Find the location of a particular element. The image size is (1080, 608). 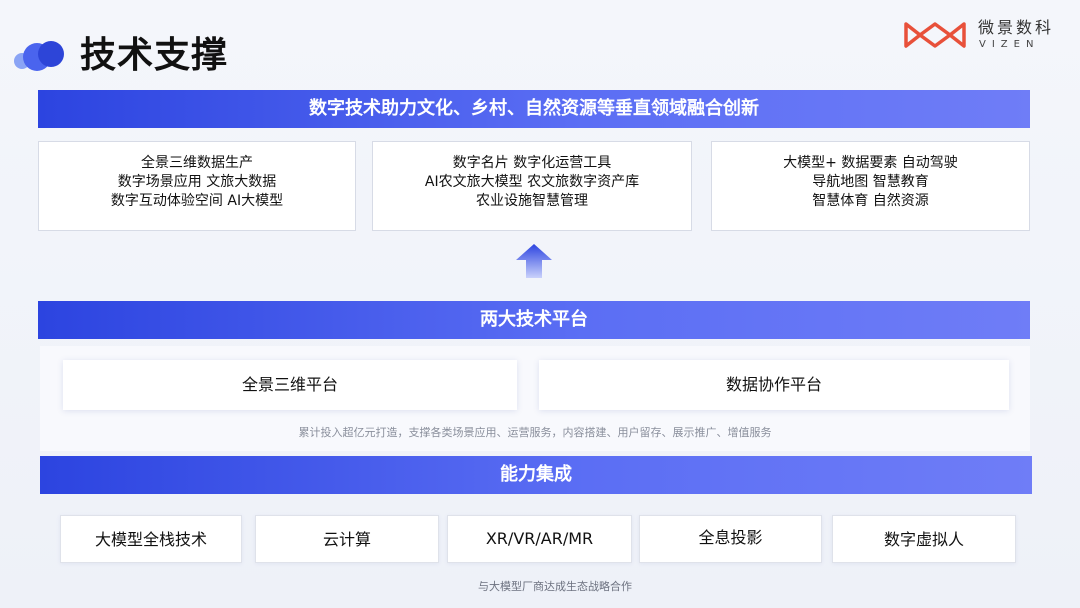

application-box: 数字名片 数字化运营工具 AI农文旅大模型 农文旅数字资产库 农业设施智慧管理 is located at coordinates (532, 186).